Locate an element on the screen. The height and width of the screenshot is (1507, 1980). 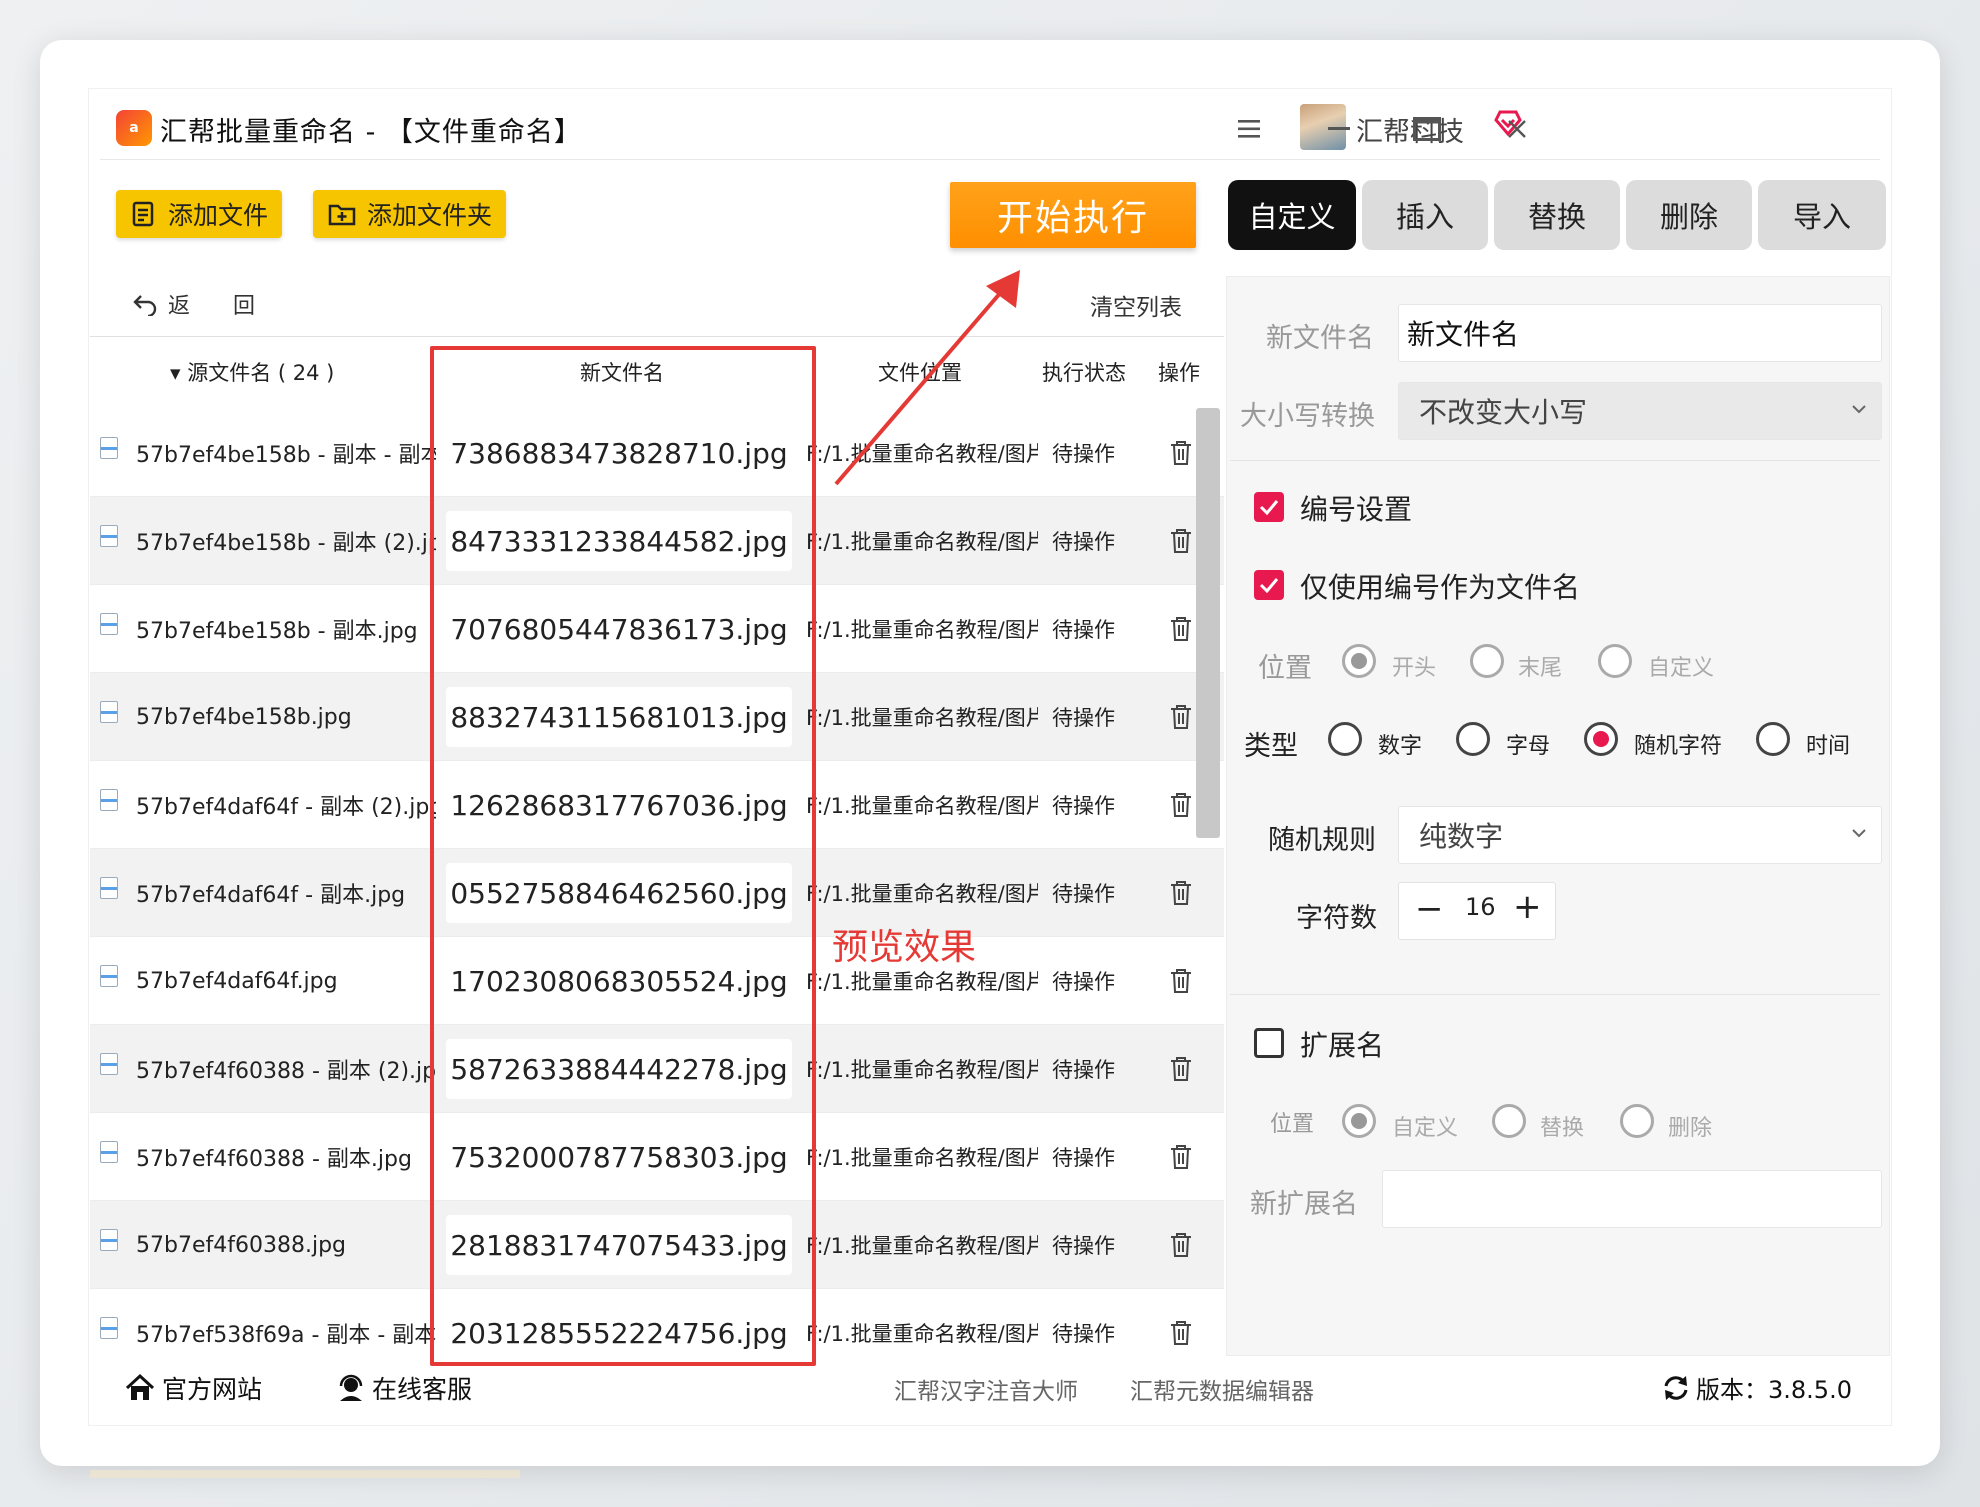
ext-delete-radio is located at coordinates (1637, 1121).